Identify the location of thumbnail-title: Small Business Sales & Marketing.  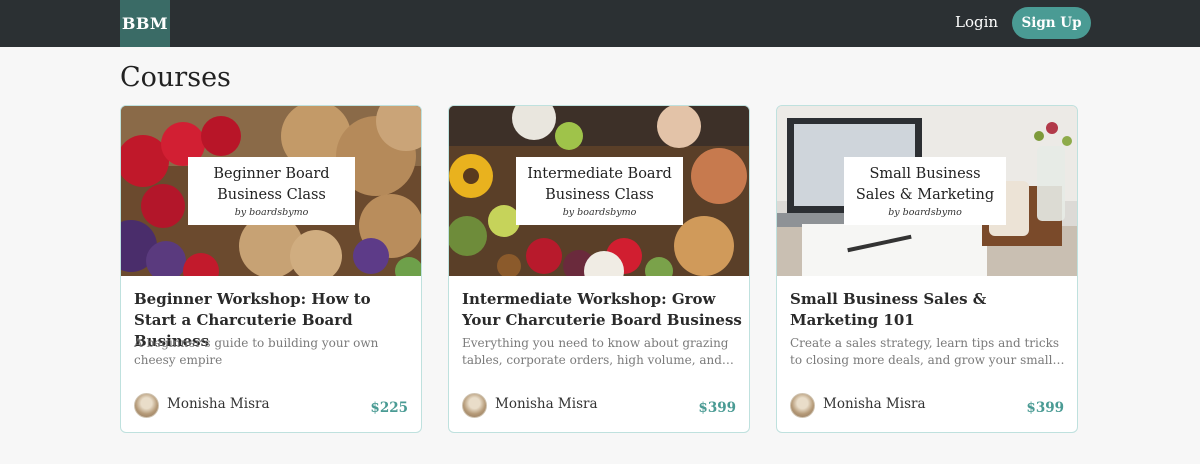
(925, 184).